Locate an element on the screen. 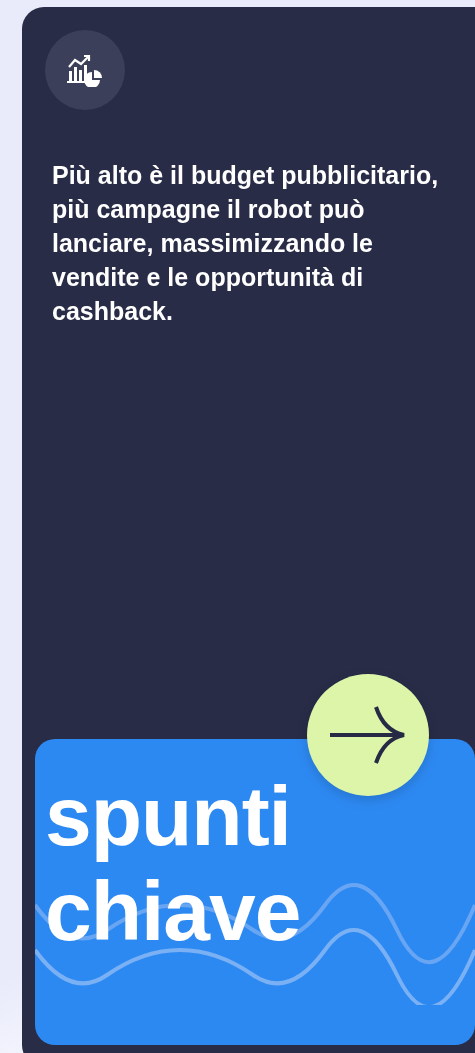 The width and height of the screenshot is (475, 1053). description-text: Più alto è il budget pubblicitario, più campagne il robot può lanciare, massimizzando le vendite e le opportunità di cashback. is located at coordinates (246, 243).